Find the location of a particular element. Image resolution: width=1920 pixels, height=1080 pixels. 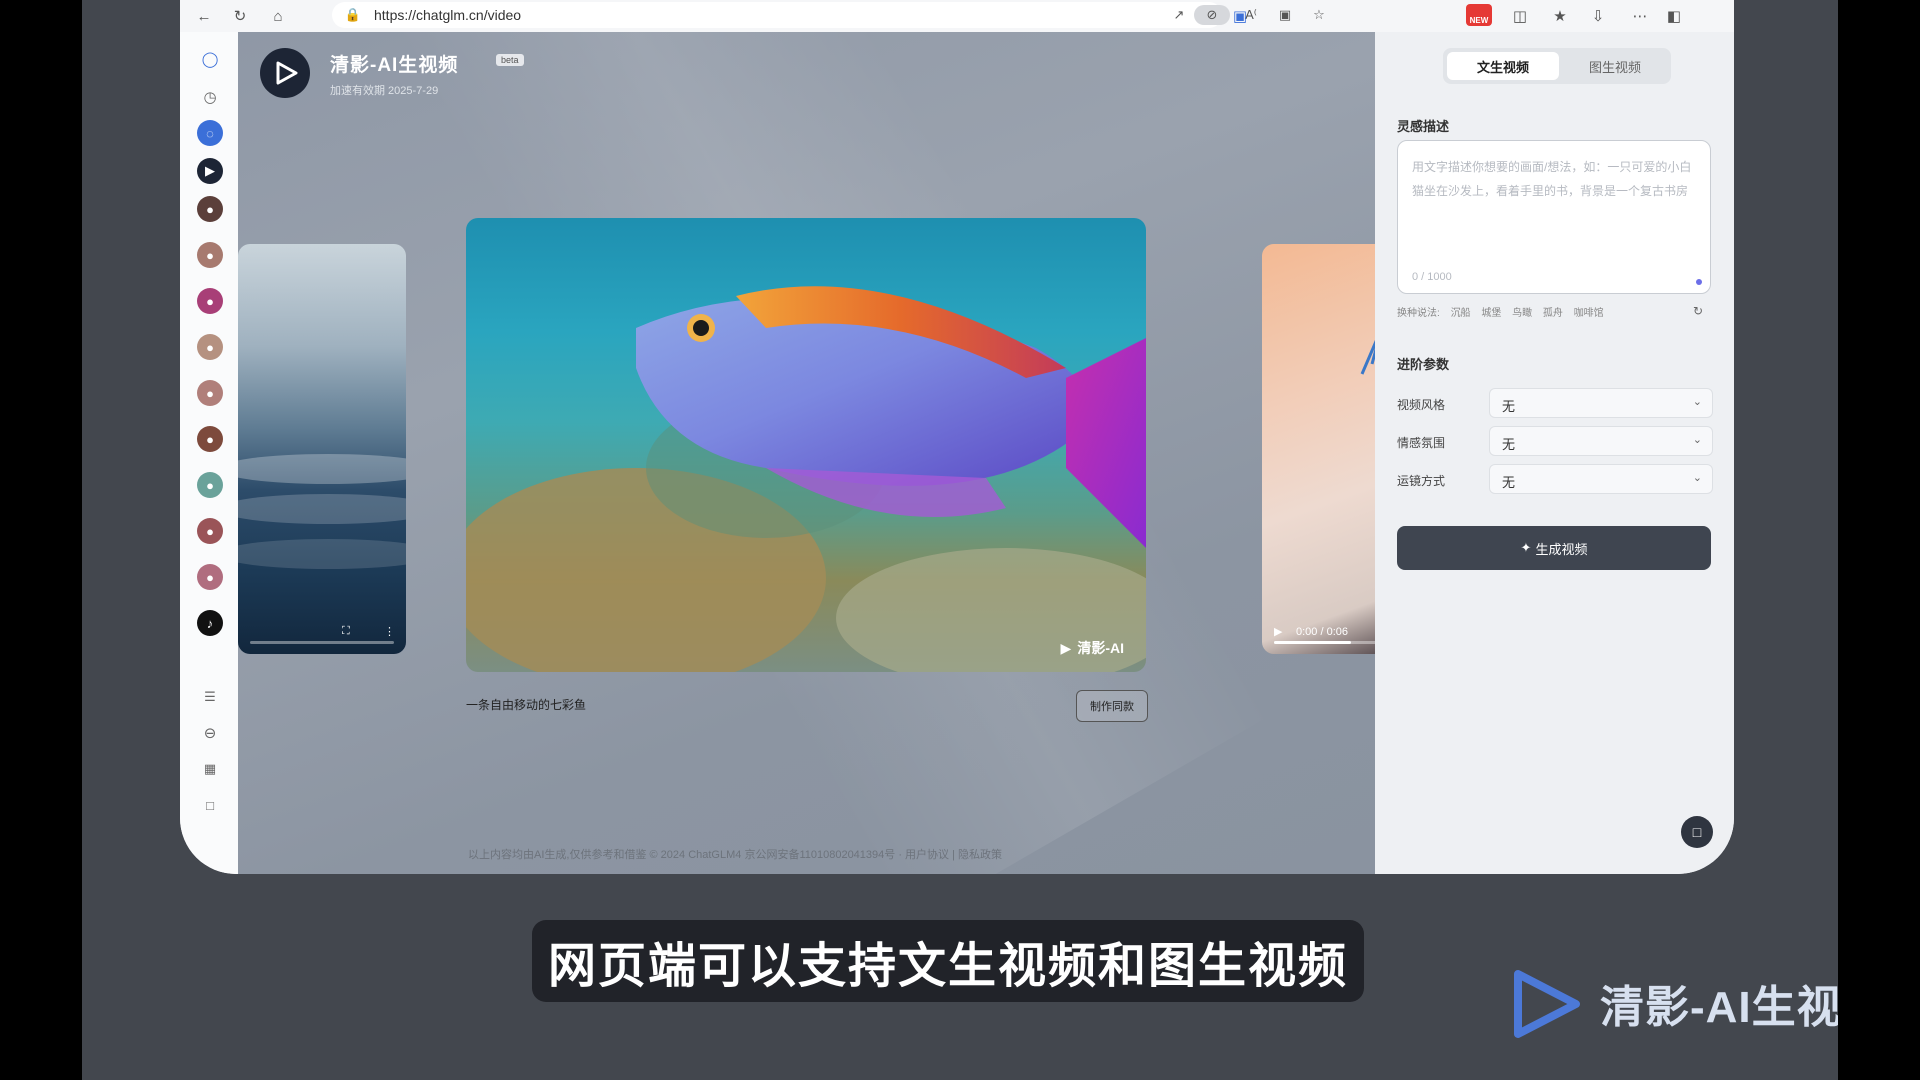

video-time: 0:00 / 0:06 is located at coordinates (1322, 632).